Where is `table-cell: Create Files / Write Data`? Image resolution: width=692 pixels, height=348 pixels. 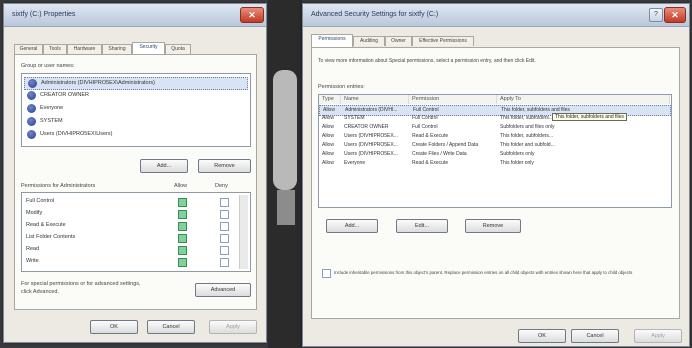
table-cell: Create Files / Write Data is located at coordinates (439, 154).